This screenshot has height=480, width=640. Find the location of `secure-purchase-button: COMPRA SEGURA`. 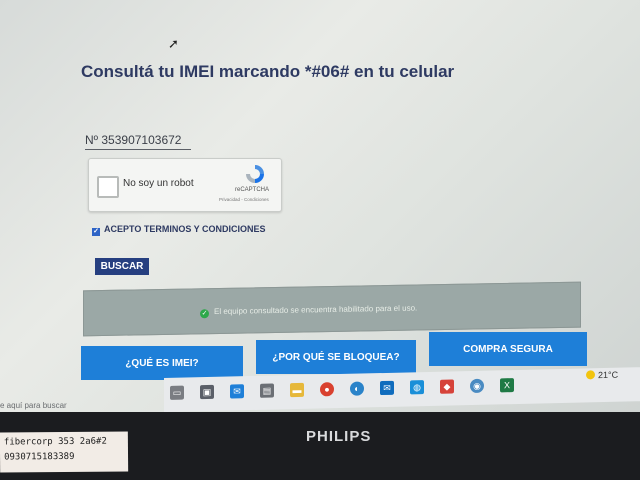

secure-purchase-button: COMPRA SEGURA is located at coordinates (508, 349).